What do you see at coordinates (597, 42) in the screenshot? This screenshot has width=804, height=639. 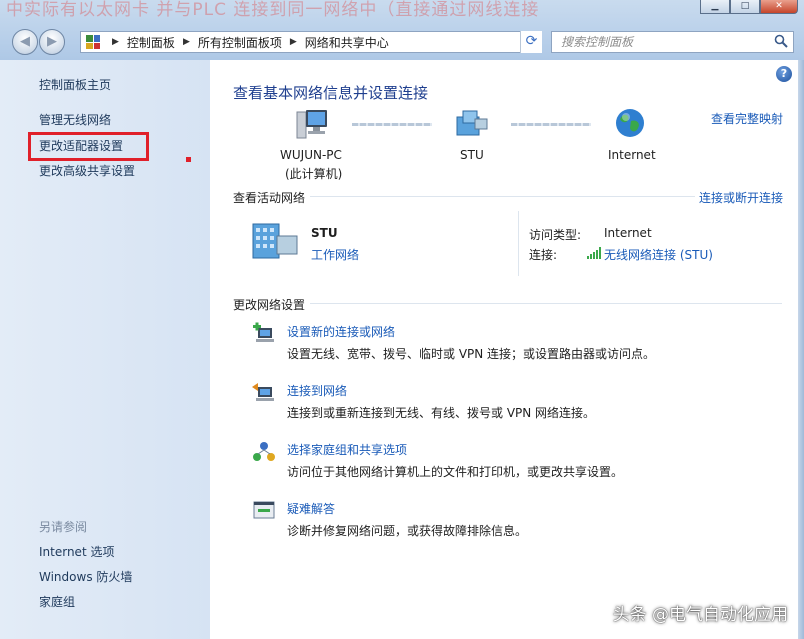 I see `search-placeholder: 搜索控制面板` at bounding box center [597, 42].